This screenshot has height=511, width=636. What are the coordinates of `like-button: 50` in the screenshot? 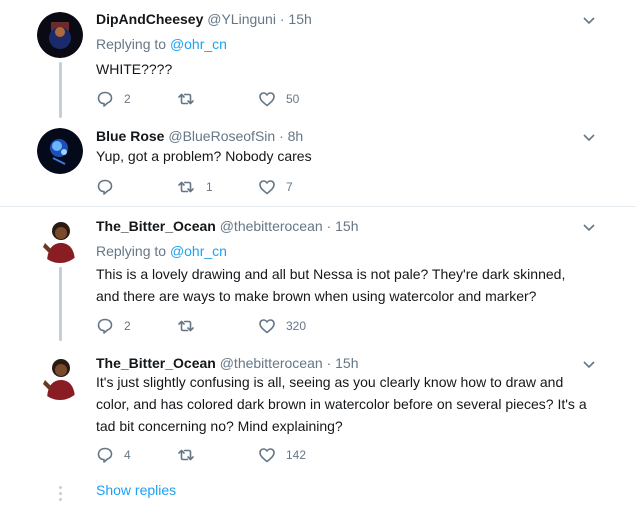 It's located at (278, 99).